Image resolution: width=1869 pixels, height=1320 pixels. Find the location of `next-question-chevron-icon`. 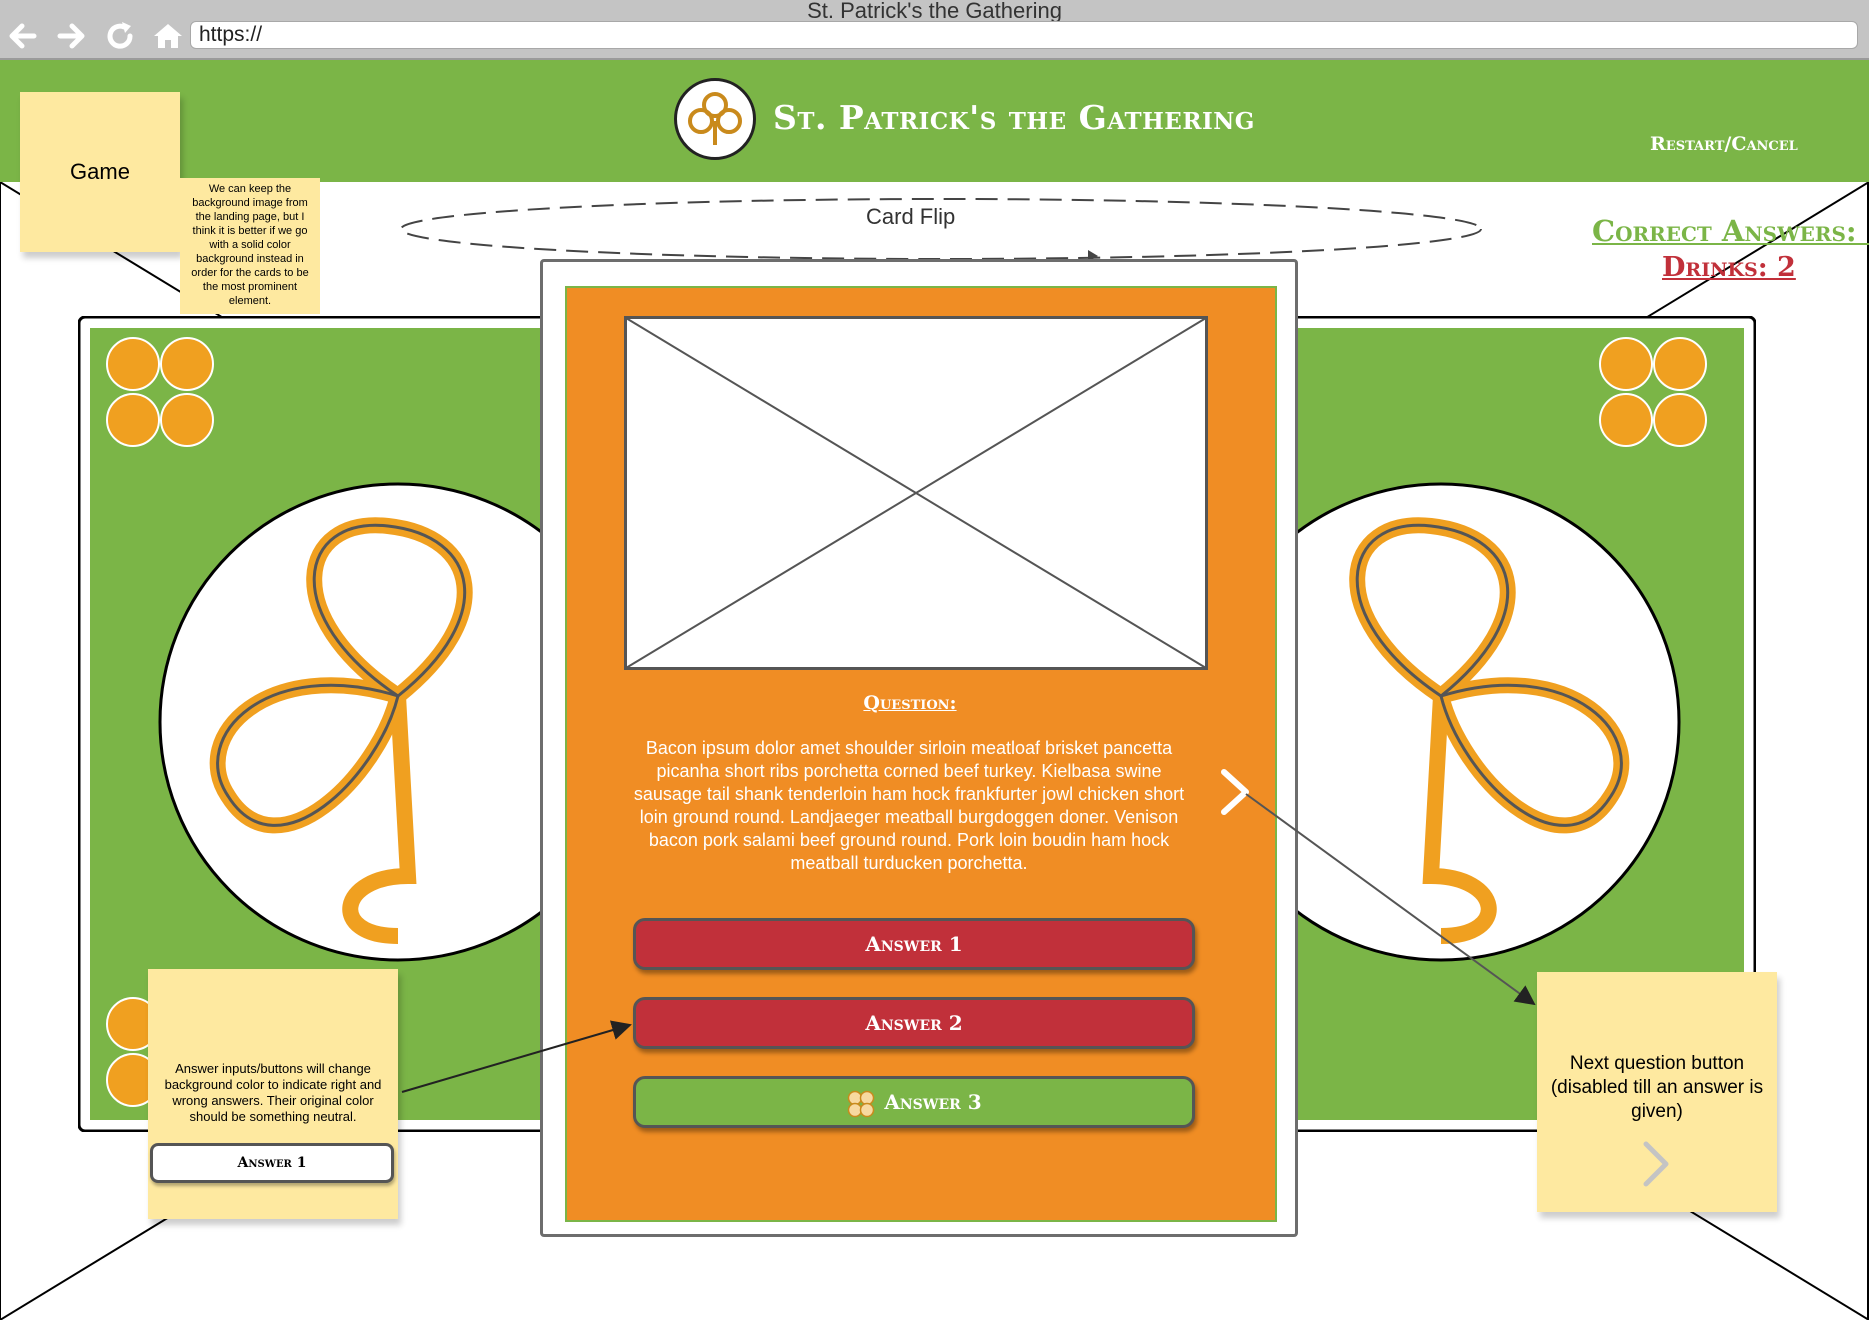

next-question-chevron-icon is located at coordinates (1235, 792).